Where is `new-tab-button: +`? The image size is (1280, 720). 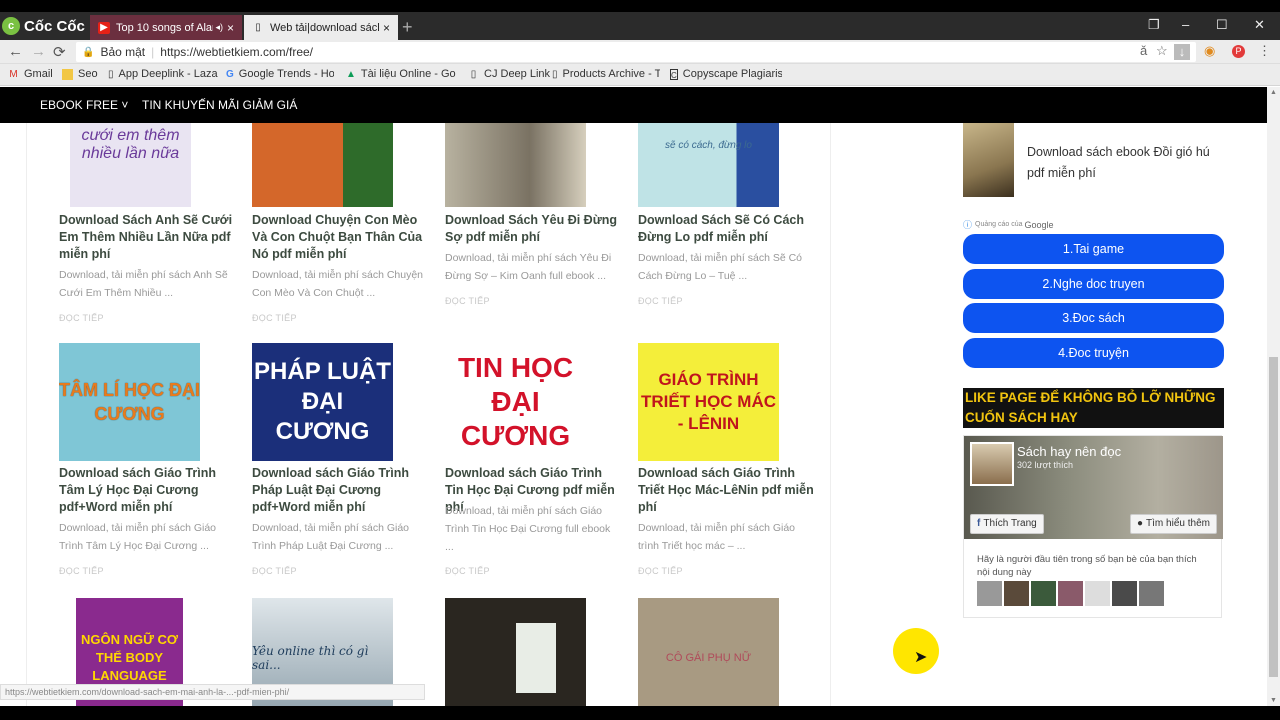 new-tab-button: + is located at coordinates (407, 27).